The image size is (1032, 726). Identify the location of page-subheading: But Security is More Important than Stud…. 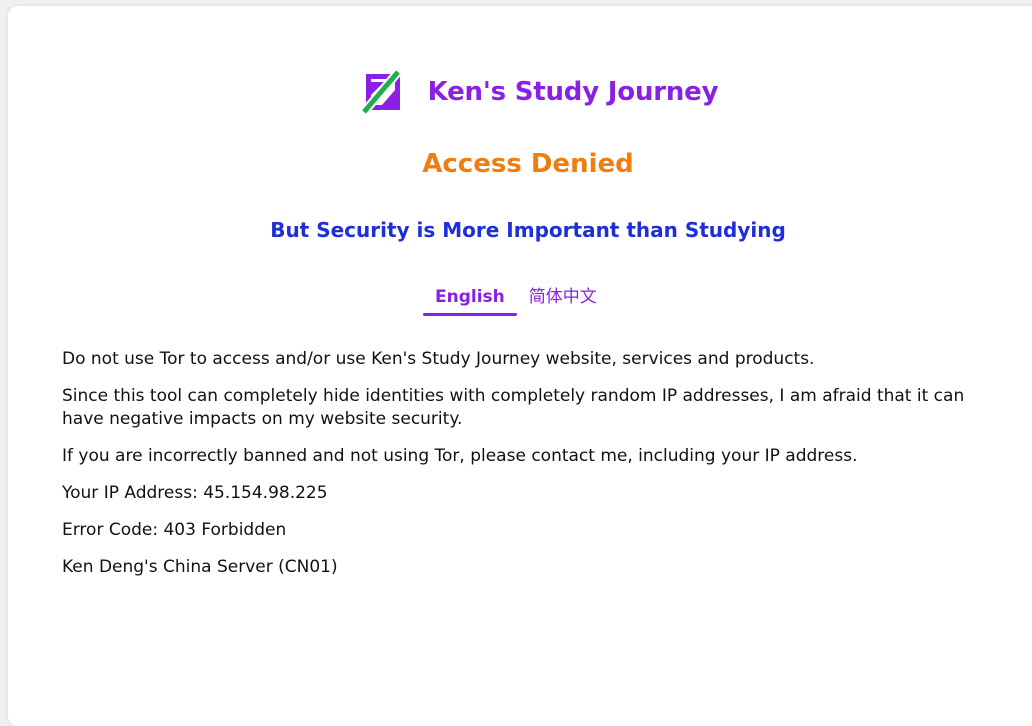
(528, 230).